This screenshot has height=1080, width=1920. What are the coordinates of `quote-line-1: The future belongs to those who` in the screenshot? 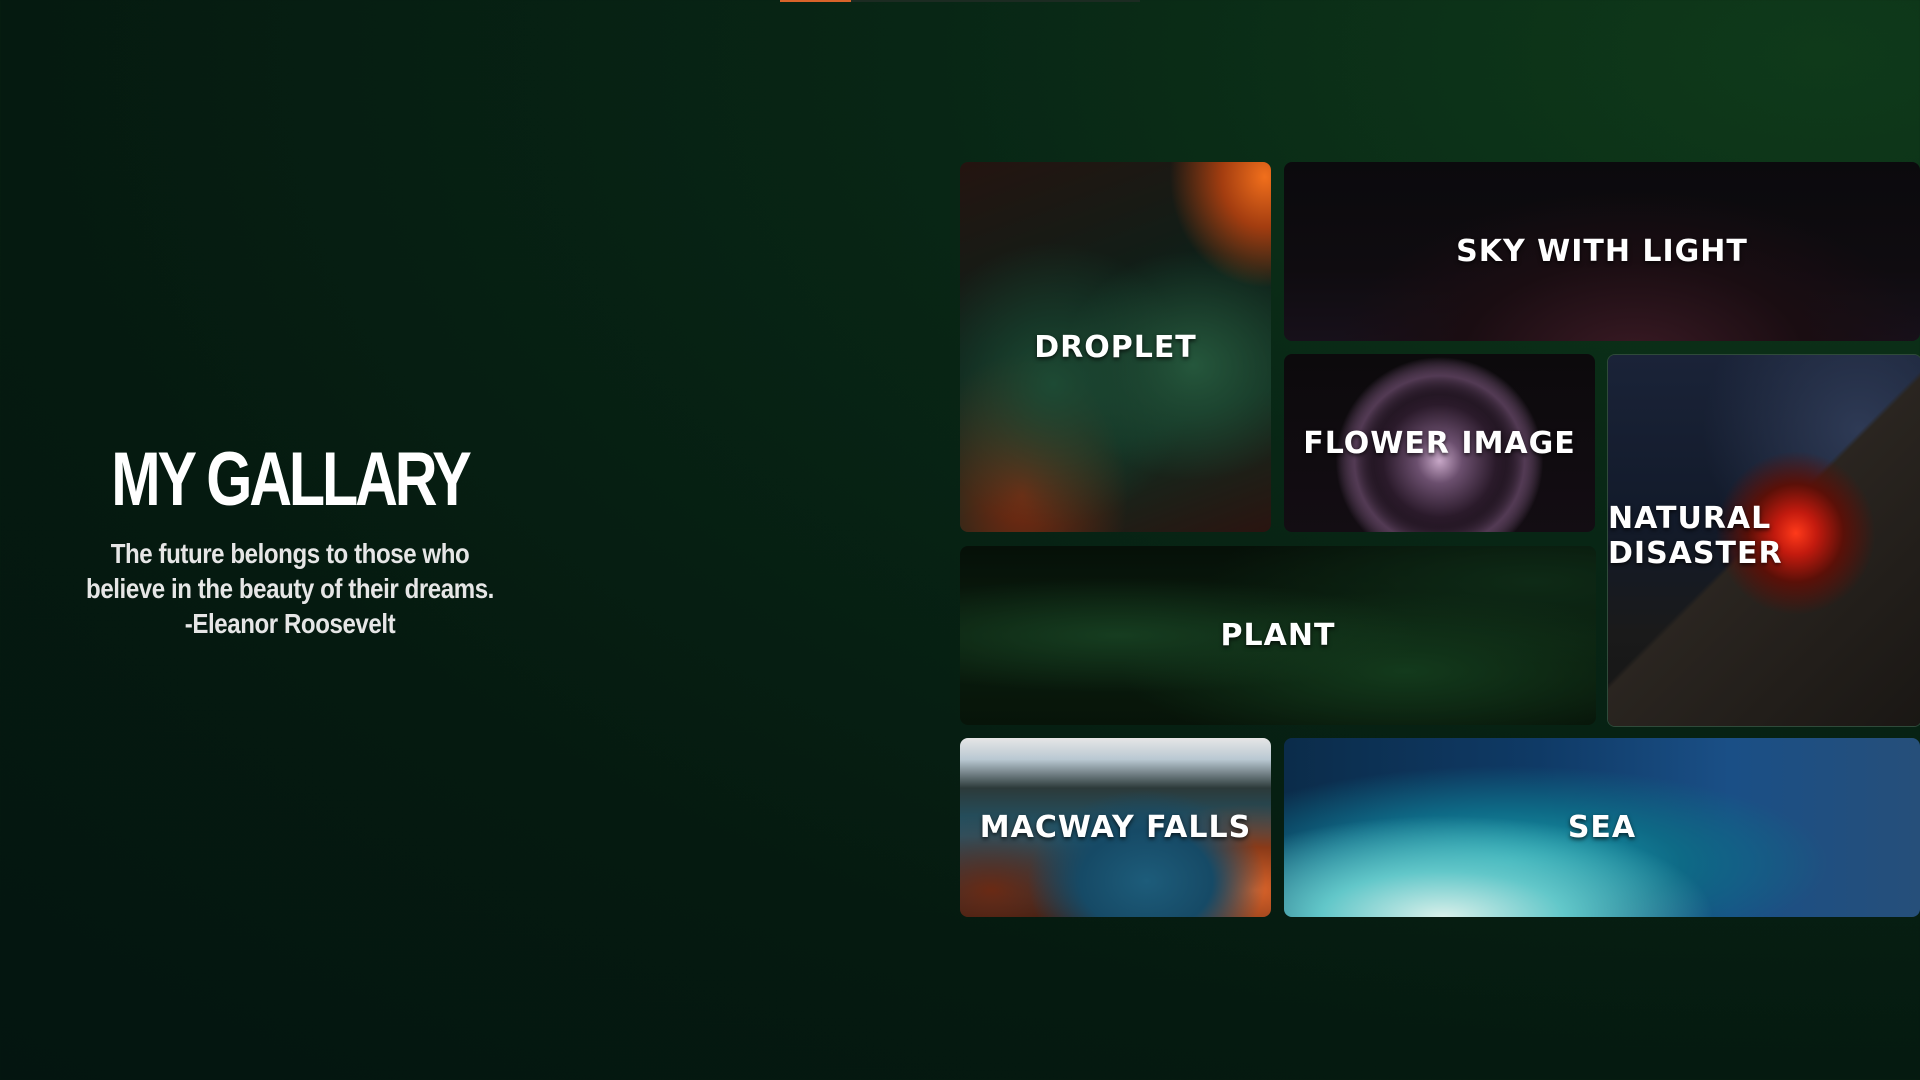 It's located at (290, 553).